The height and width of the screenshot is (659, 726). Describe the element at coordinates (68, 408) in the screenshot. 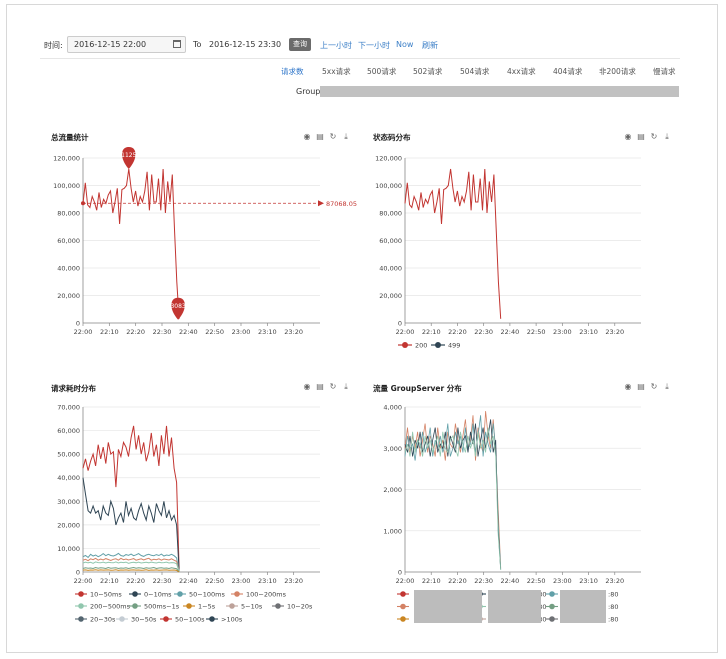

I see `y-tick-label: 70,000` at that location.